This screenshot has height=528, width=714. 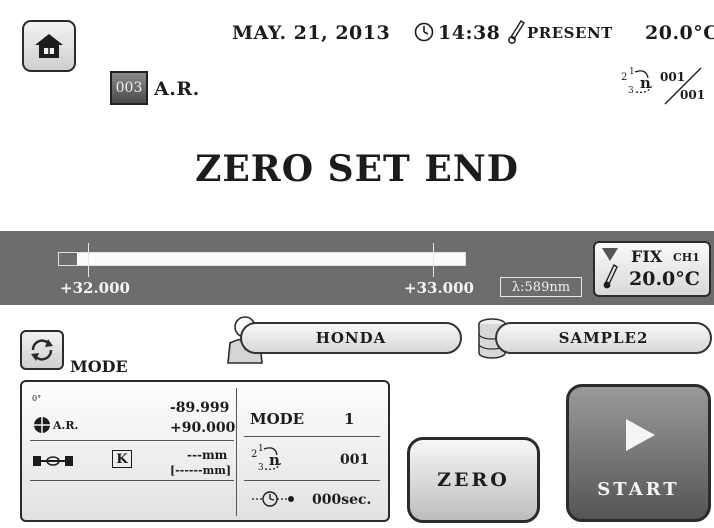 What do you see at coordinates (66, 425) in the screenshot?
I see `ar-label: A.R.` at bounding box center [66, 425].